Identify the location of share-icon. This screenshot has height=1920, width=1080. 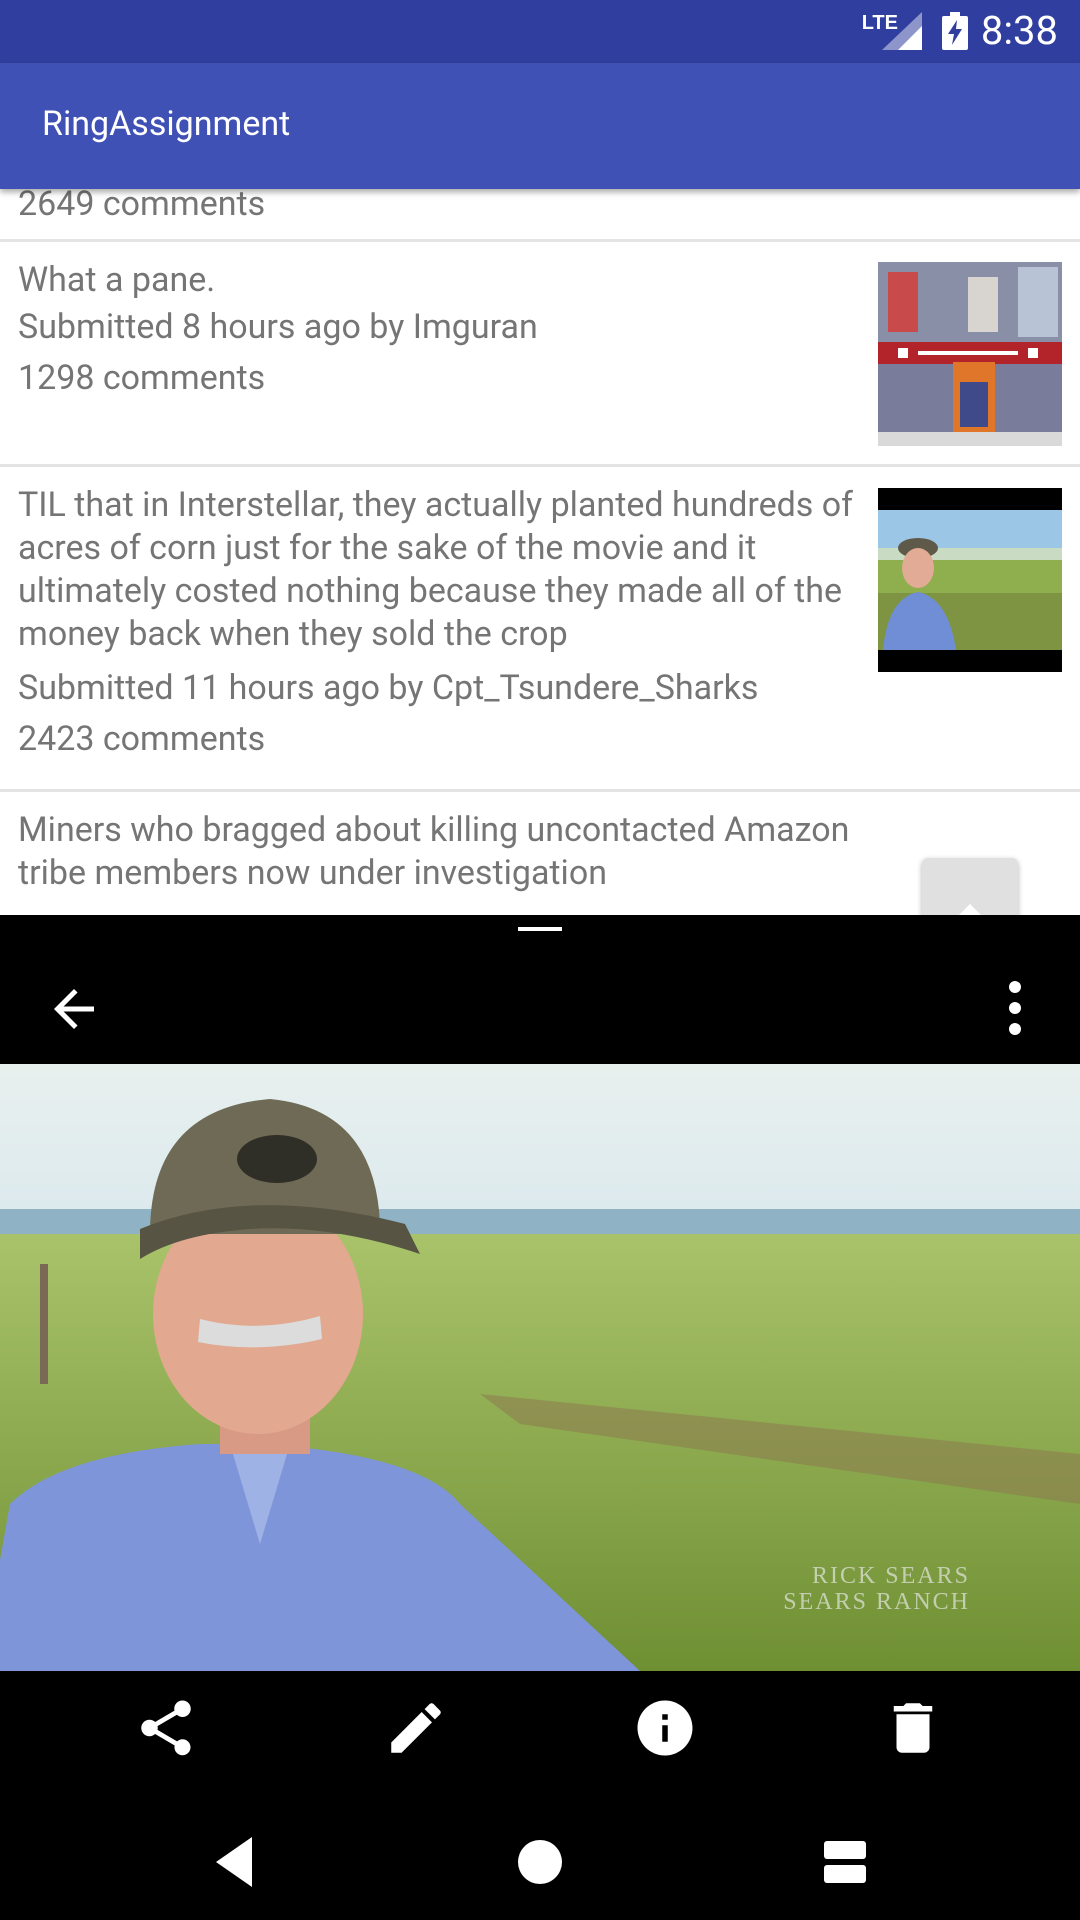
(166, 1728).